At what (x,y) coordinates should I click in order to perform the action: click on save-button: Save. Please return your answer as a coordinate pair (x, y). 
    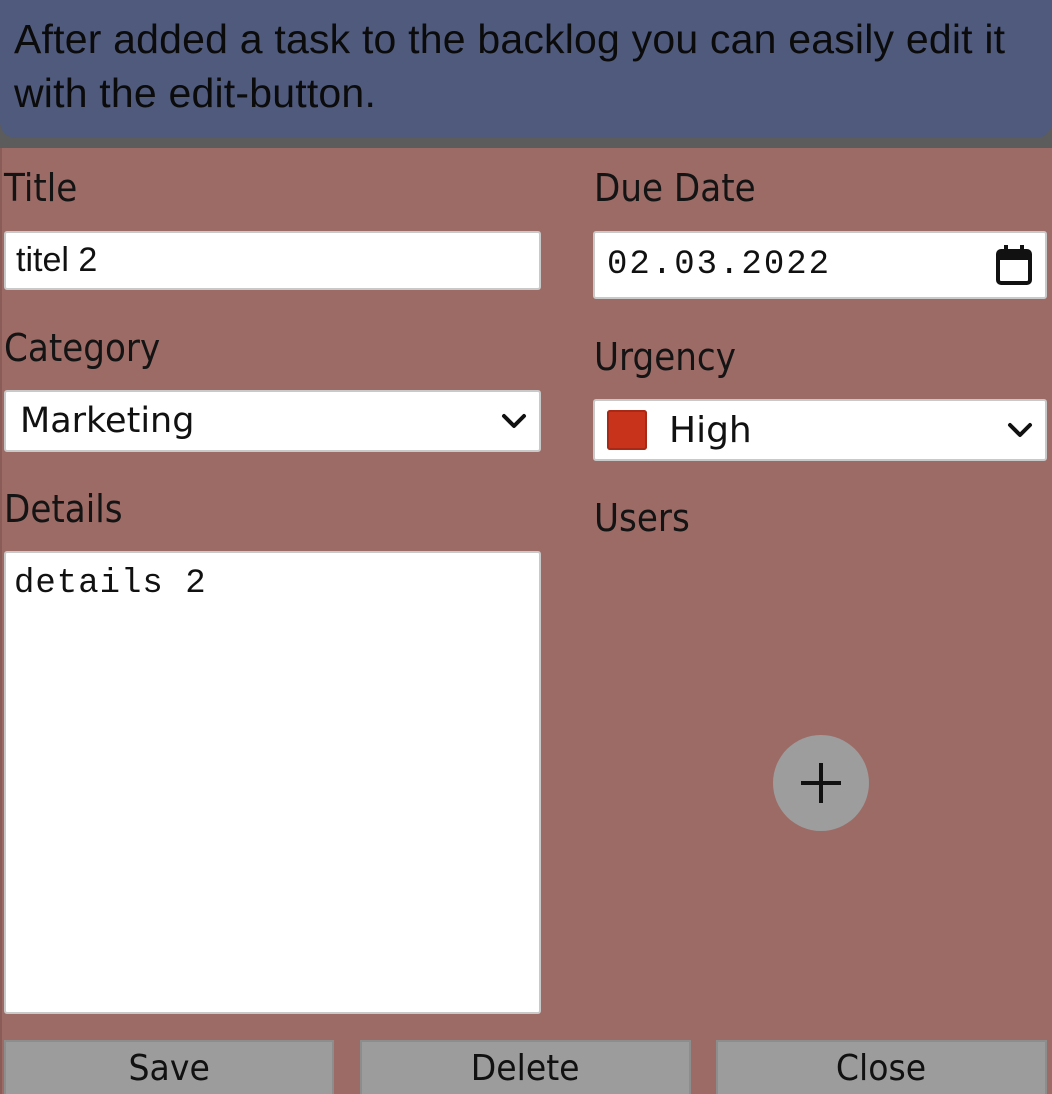
    Looking at the image, I should click on (169, 1067).